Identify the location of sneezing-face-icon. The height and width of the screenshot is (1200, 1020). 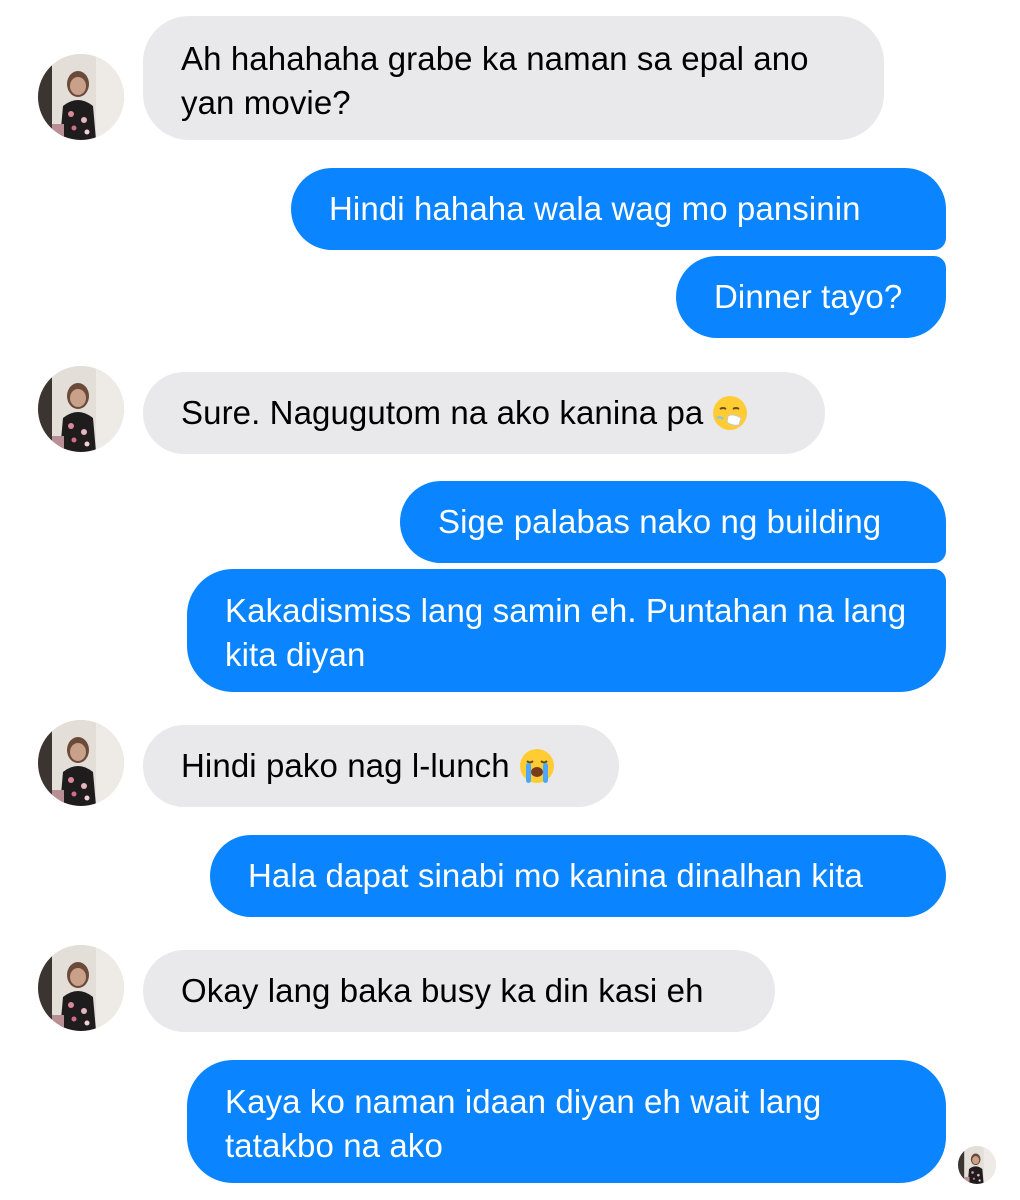
(730, 413).